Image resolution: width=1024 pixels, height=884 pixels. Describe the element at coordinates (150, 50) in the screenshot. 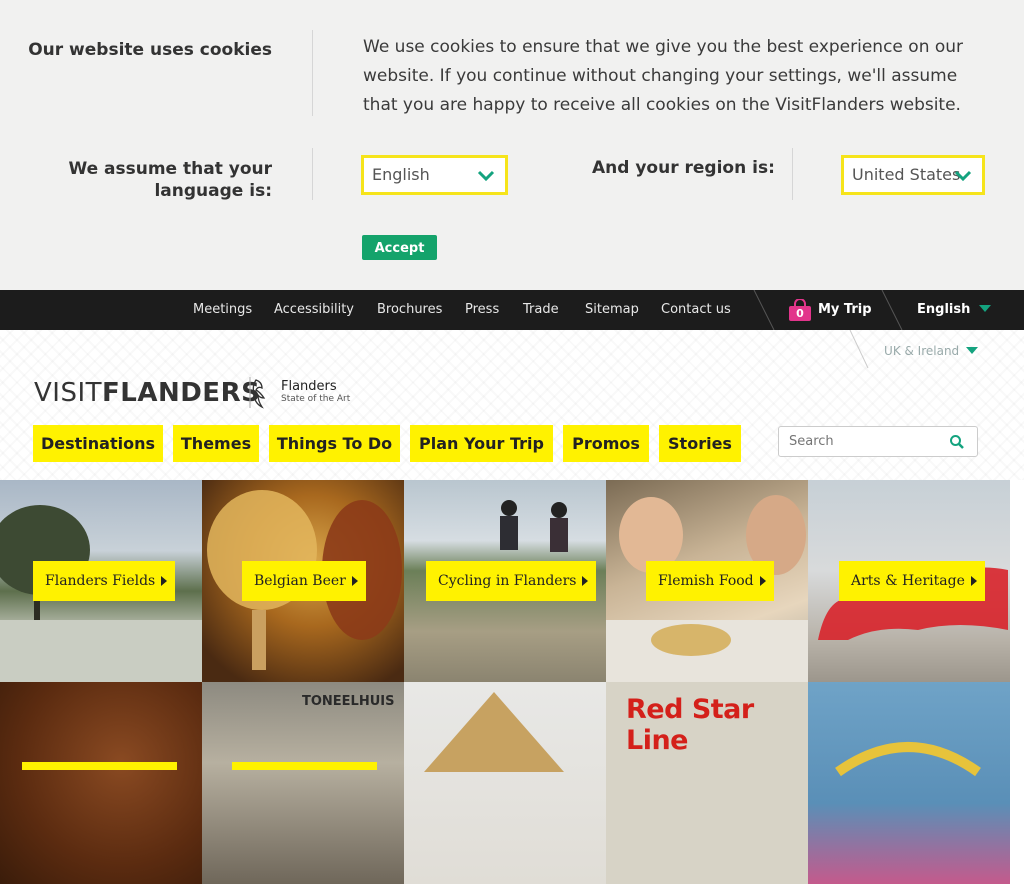

I see `cookie-heading: Our website uses cookies` at that location.